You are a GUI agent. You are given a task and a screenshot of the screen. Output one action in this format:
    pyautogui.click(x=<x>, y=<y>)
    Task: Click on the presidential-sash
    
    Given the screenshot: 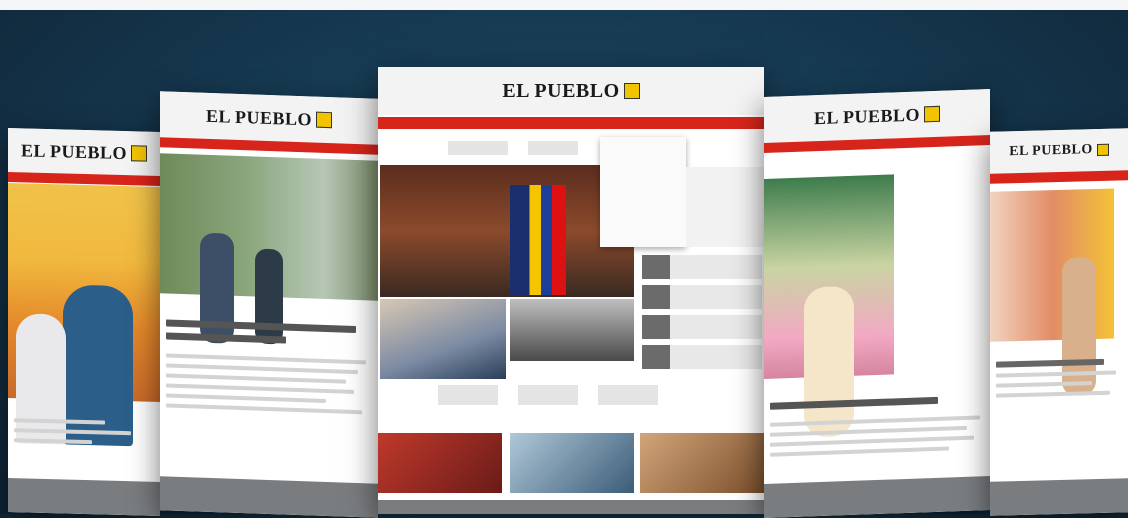 What is the action you would take?
    pyautogui.click(x=538, y=240)
    